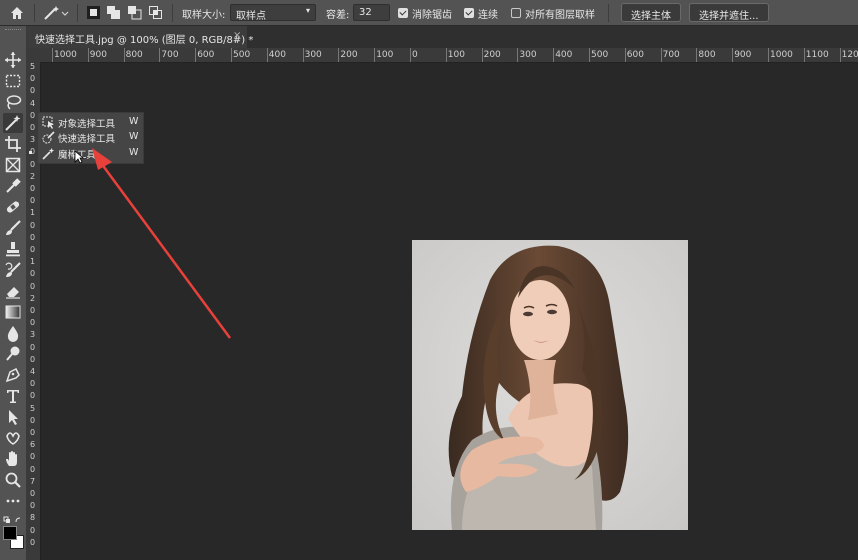 This screenshot has width=858, height=560. I want to click on gradient-tool-icon, so click(13, 312).